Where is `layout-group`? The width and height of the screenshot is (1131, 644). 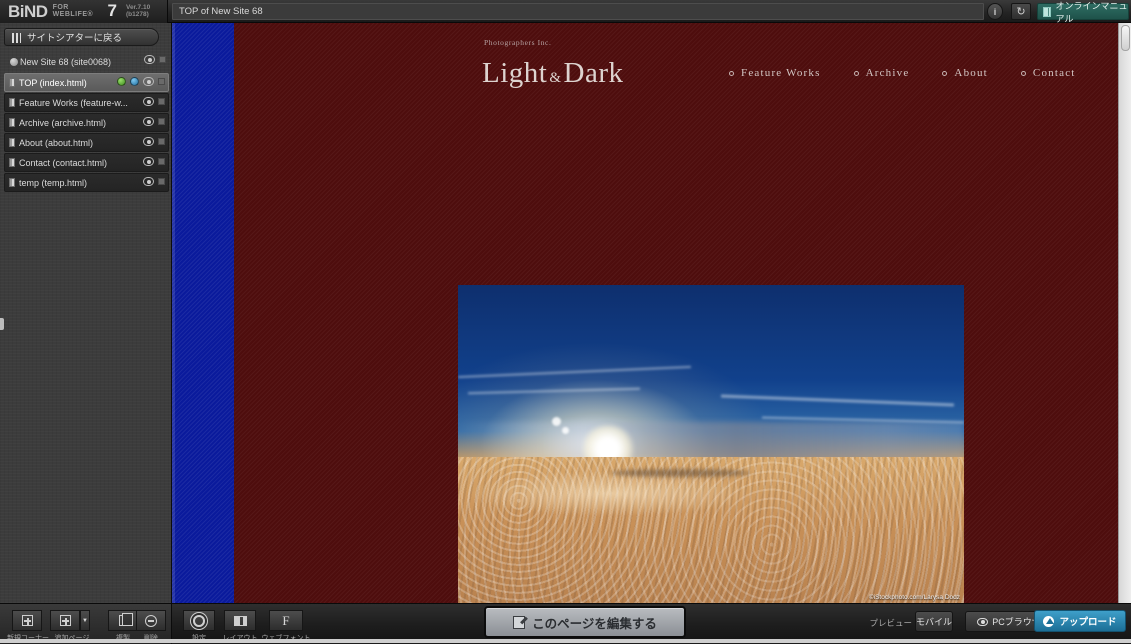 layout-group is located at coordinates (240, 620).